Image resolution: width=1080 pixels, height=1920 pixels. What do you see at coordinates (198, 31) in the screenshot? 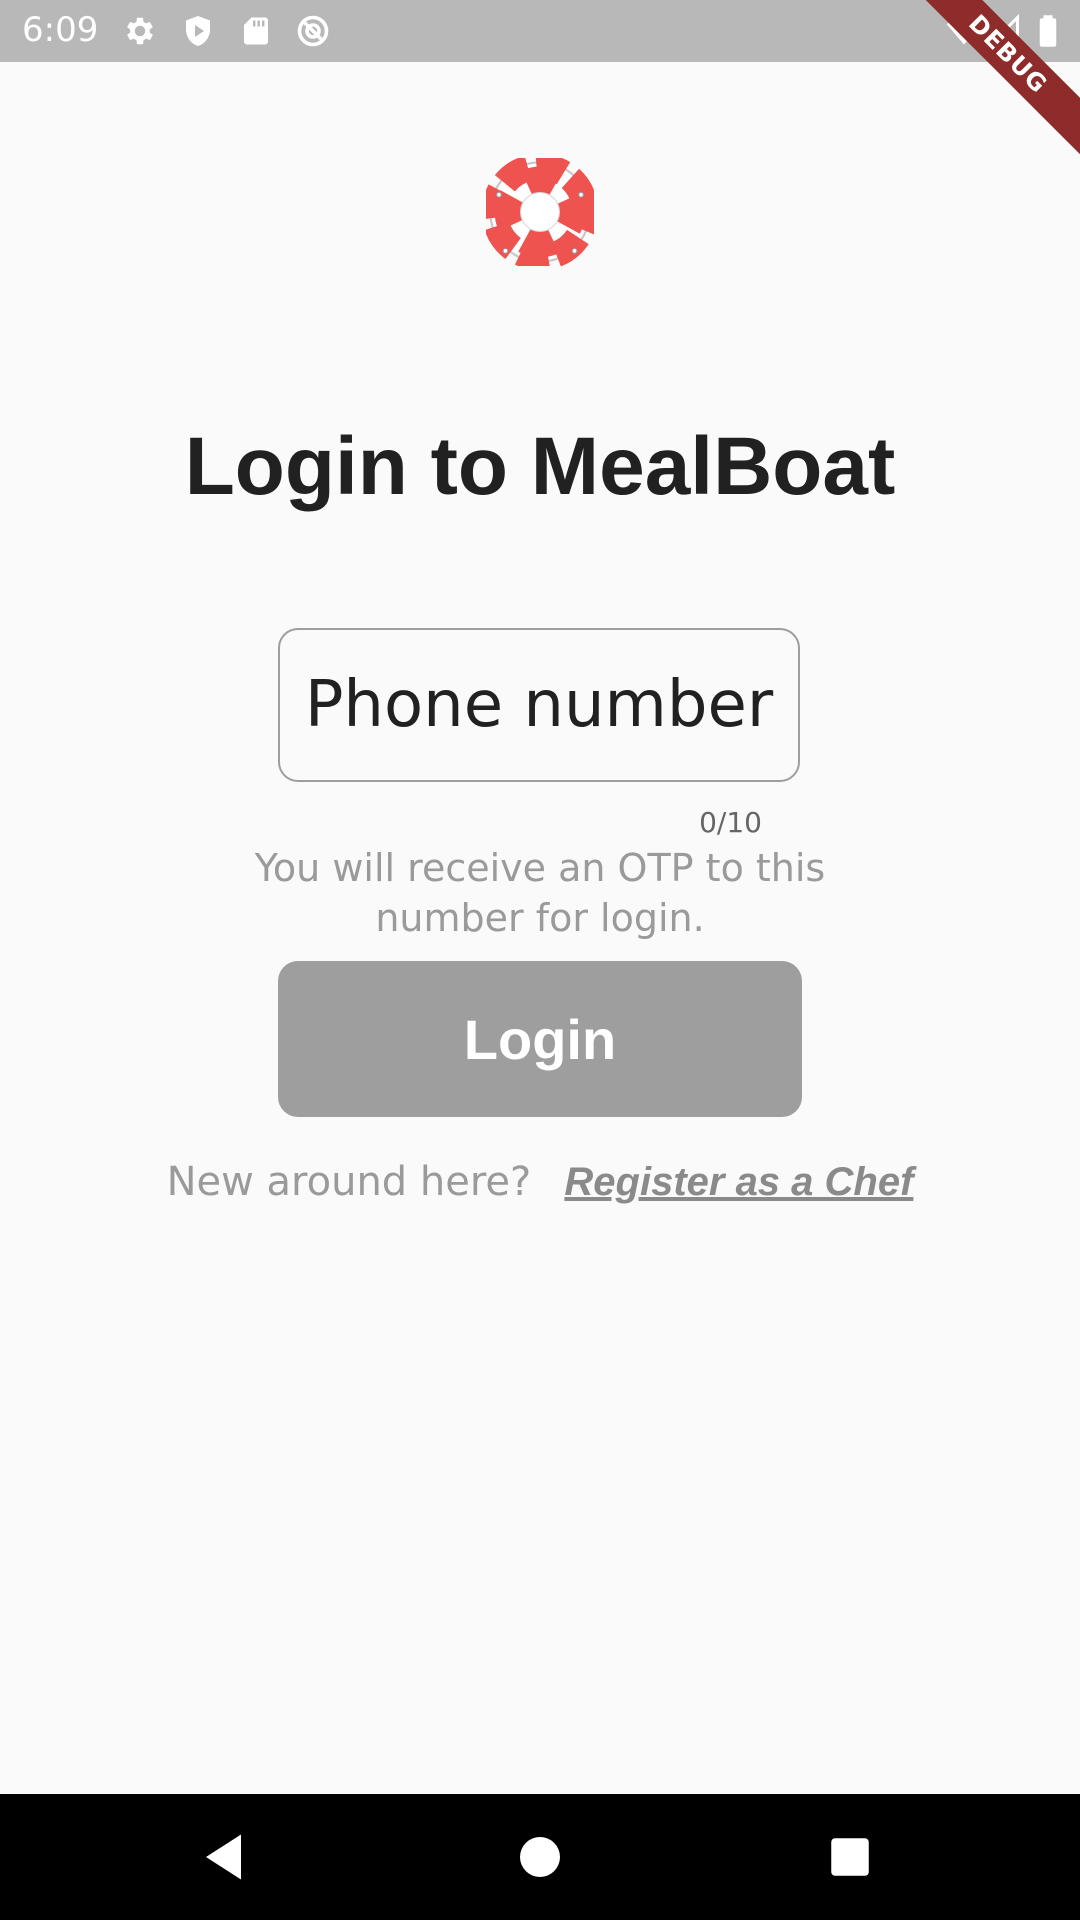
I see `shield-icon` at bounding box center [198, 31].